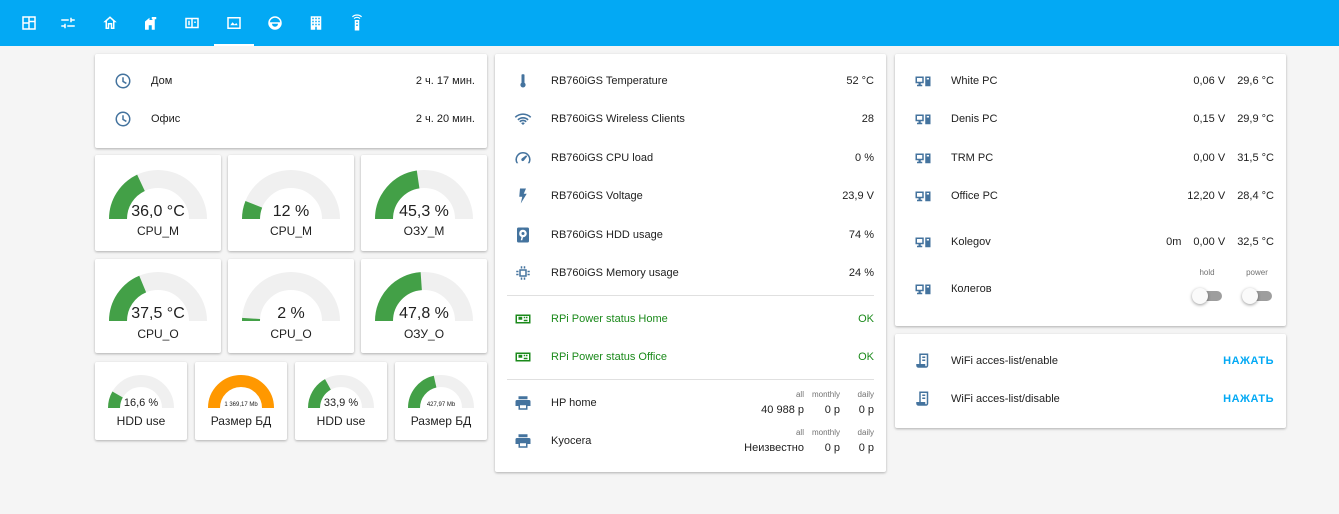 This screenshot has width=1339, height=514. Describe the element at coordinates (192, 23) in the screenshot. I see `tab-meters` at that location.